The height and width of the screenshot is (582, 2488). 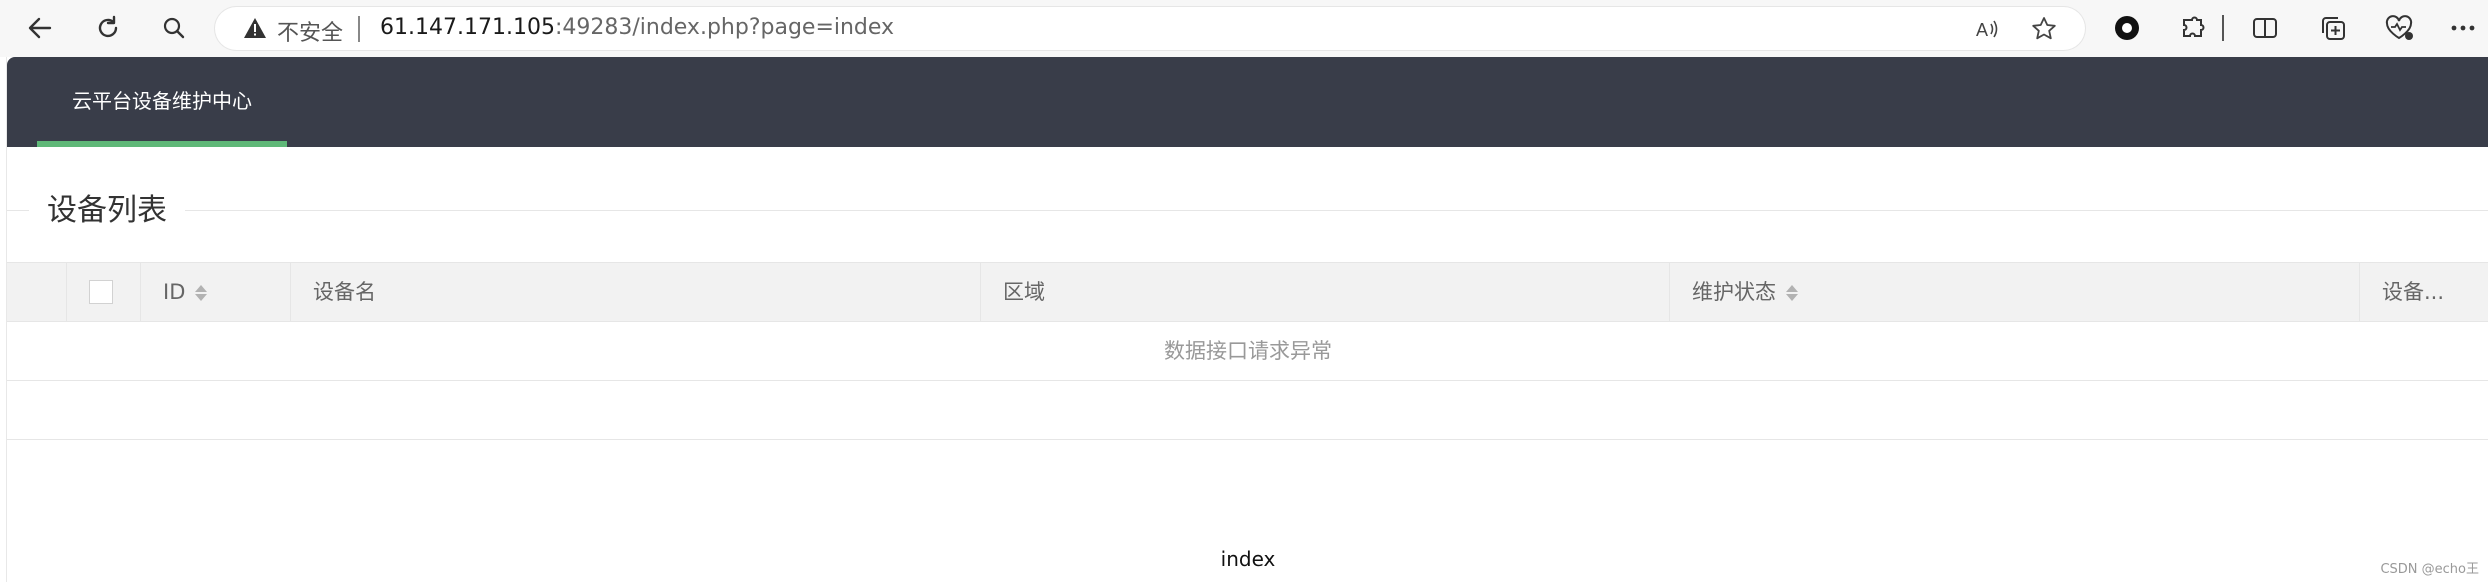 I want to click on favorite-icon, so click(x=2044, y=29).